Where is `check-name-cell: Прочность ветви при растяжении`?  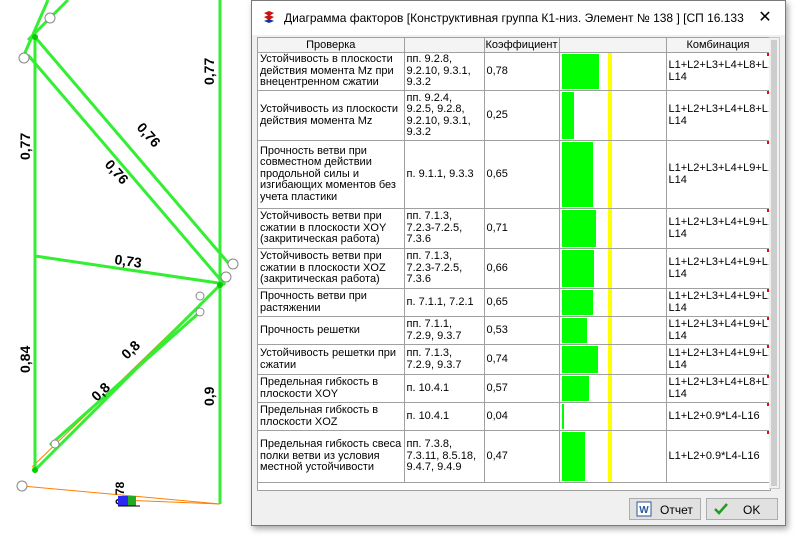
check-name-cell: Прочность ветви при растяжении is located at coordinates (331, 302).